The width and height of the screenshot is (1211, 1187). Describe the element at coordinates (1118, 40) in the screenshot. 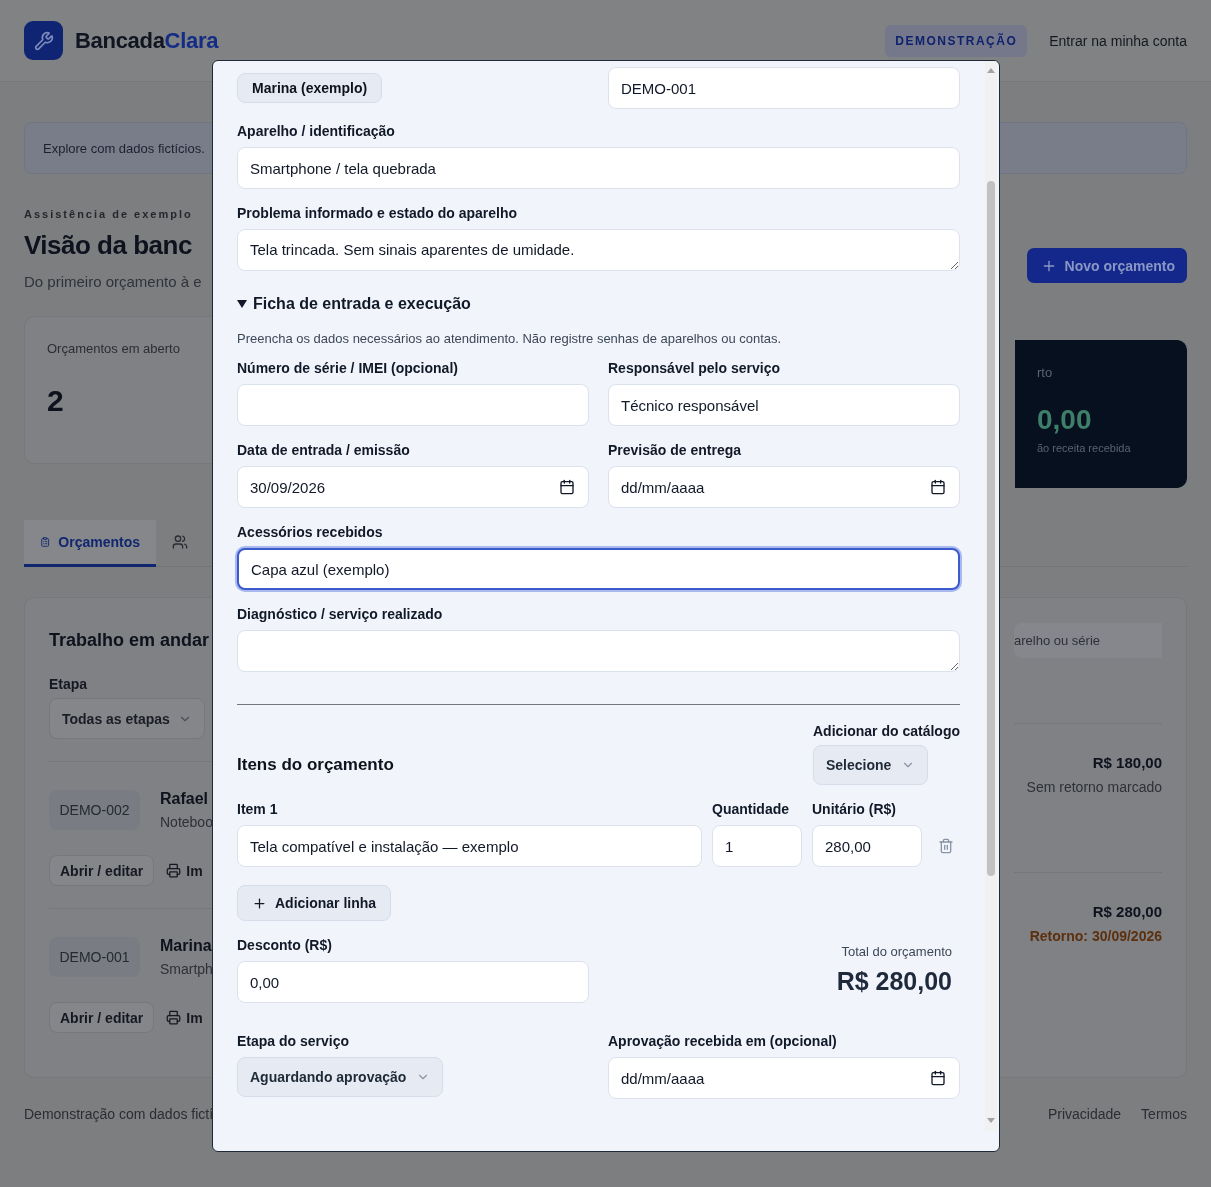

I see `login-link: Entrar na minha conta` at that location.